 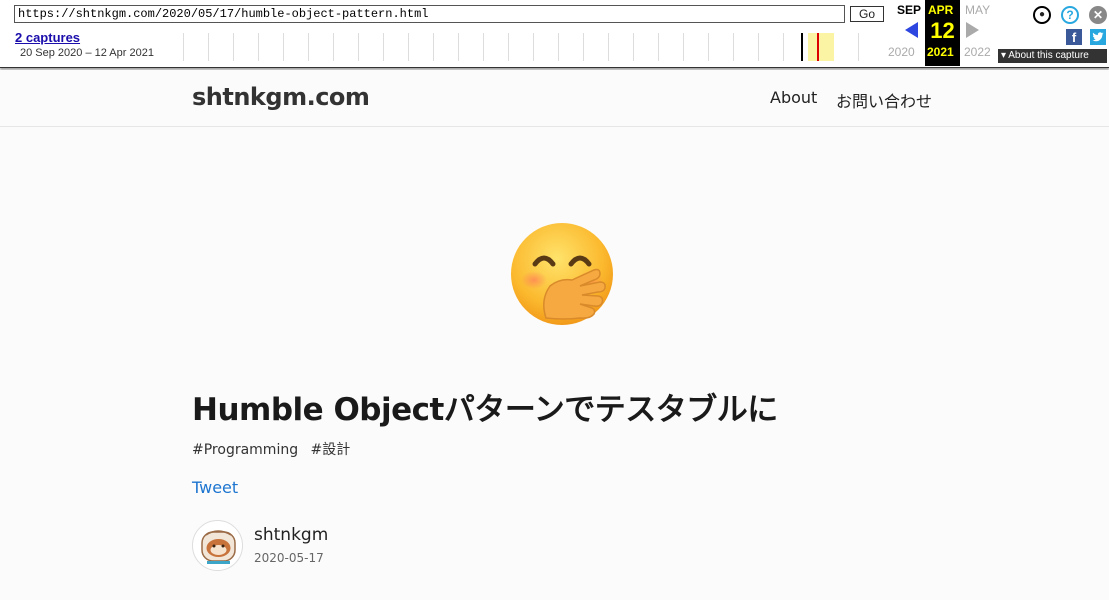 I want to click on close-icon: ✕, so click(x=1098, y=15).